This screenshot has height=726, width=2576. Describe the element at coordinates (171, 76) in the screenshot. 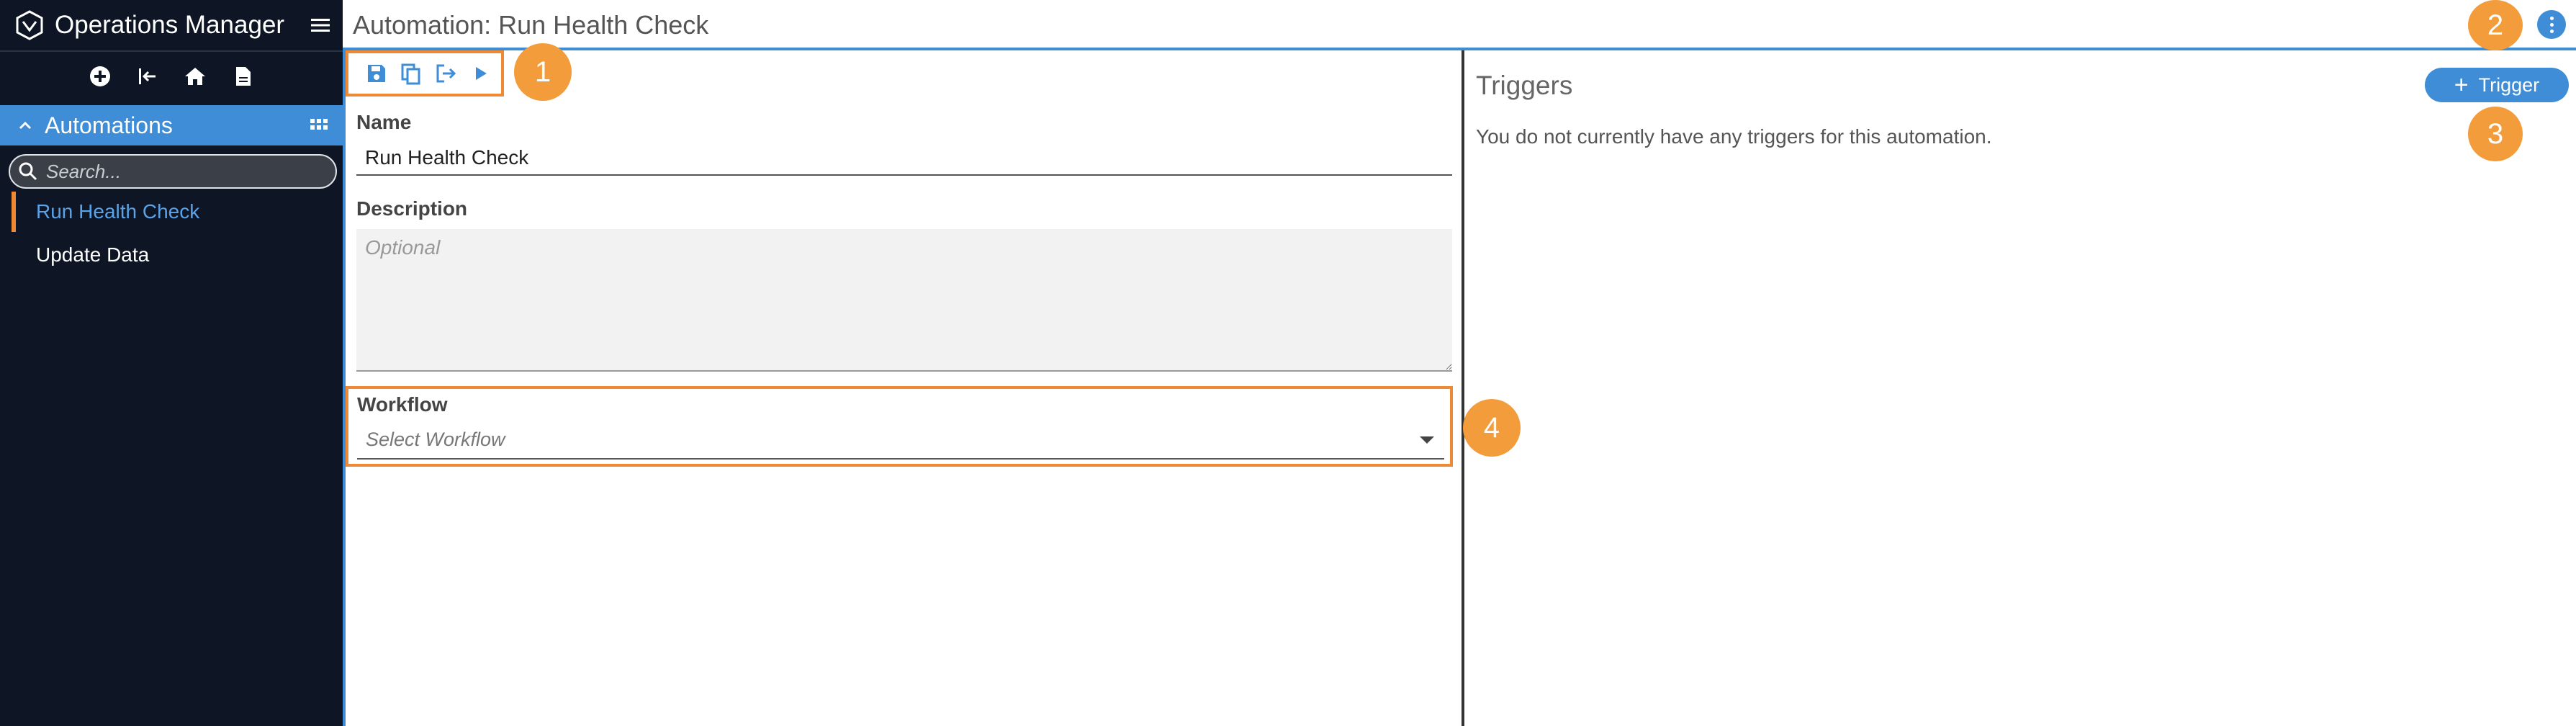

I see `sidebar-quick-actions` at that location.